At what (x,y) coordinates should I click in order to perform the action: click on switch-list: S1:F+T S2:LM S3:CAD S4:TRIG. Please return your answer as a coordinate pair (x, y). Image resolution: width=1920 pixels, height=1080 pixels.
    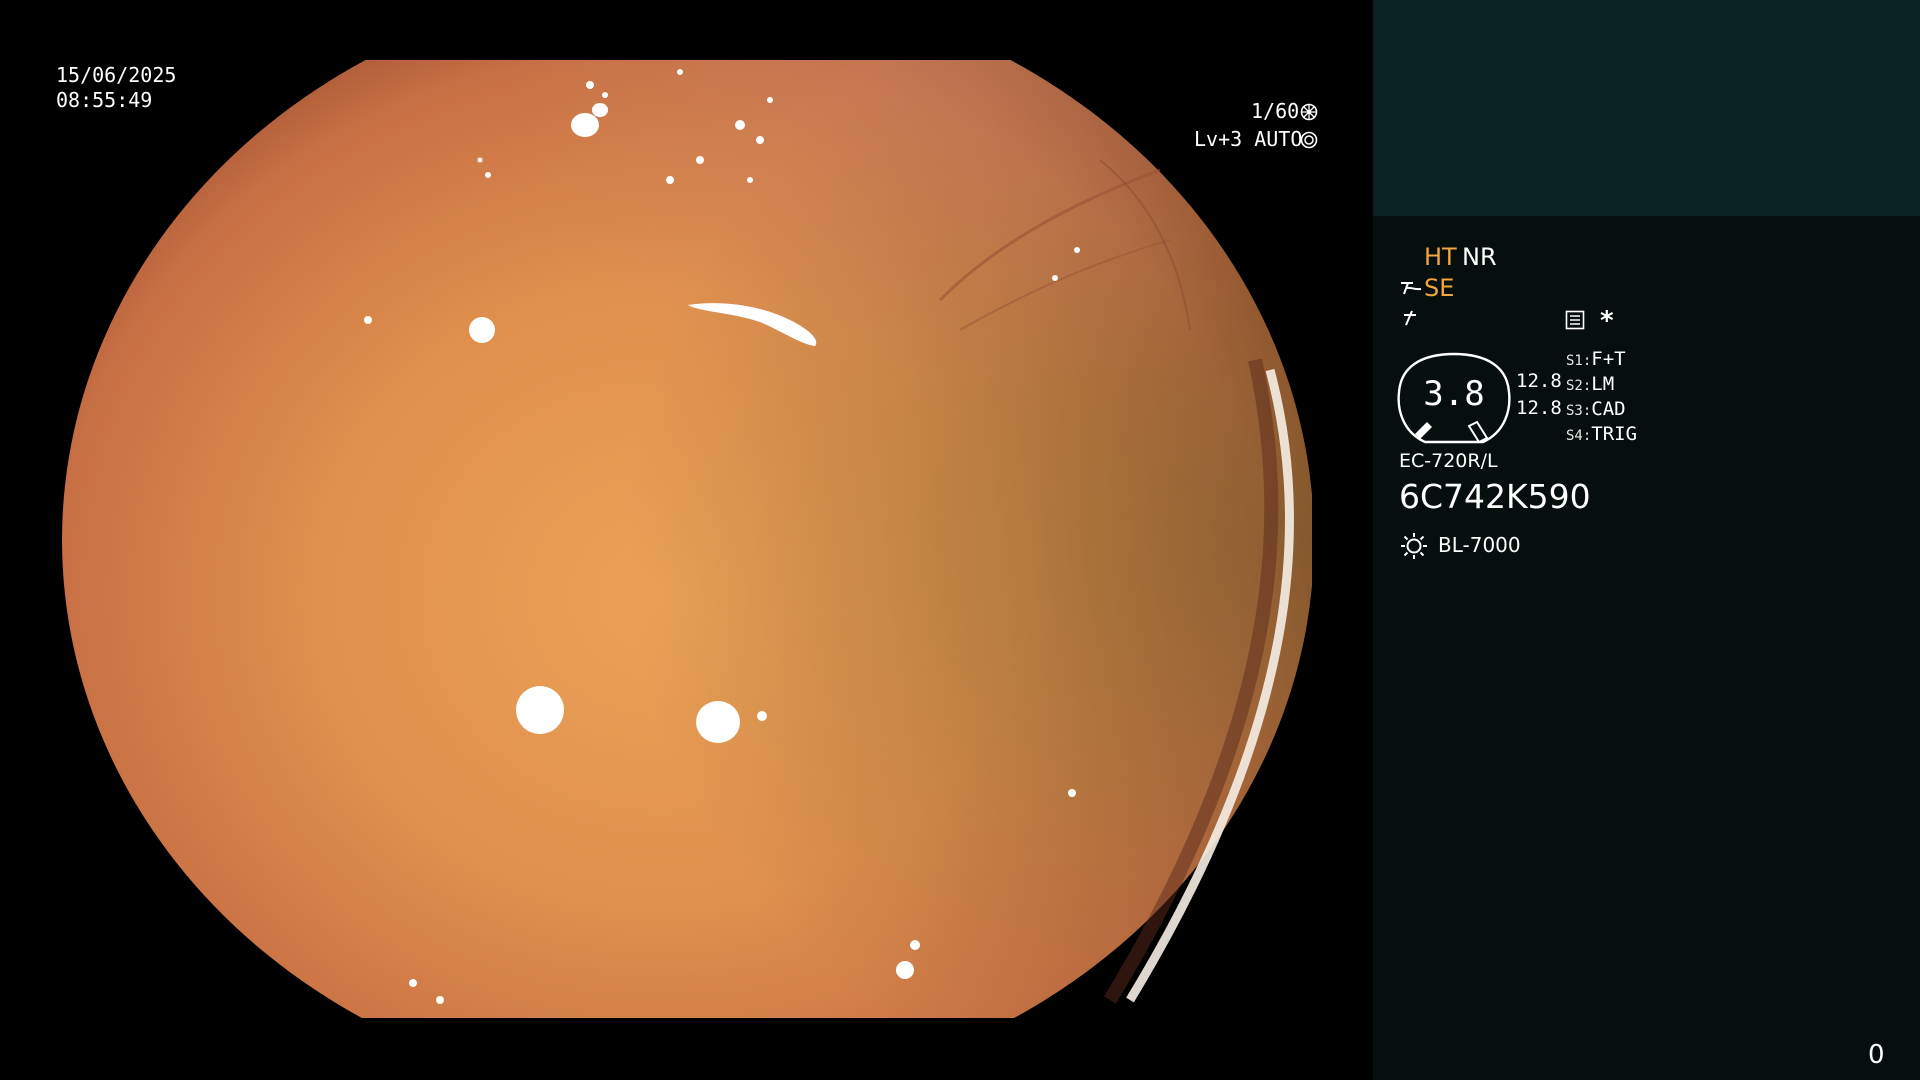
    Looking at the image, I should click on (1601, 398).